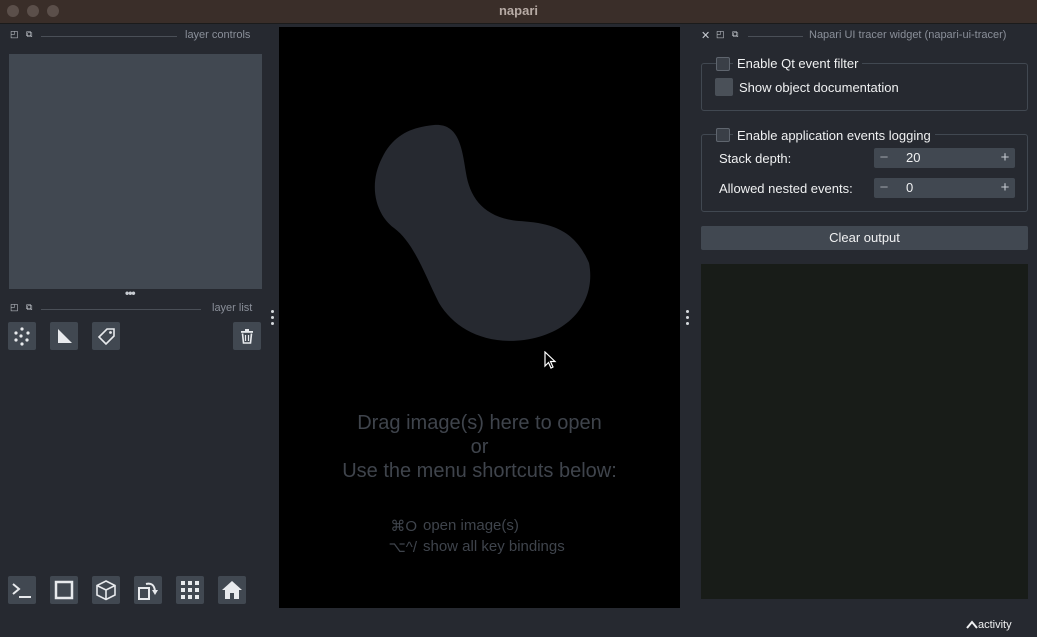 The image size is (1037, 637). I want to click on home-icon, so click(232, 590).